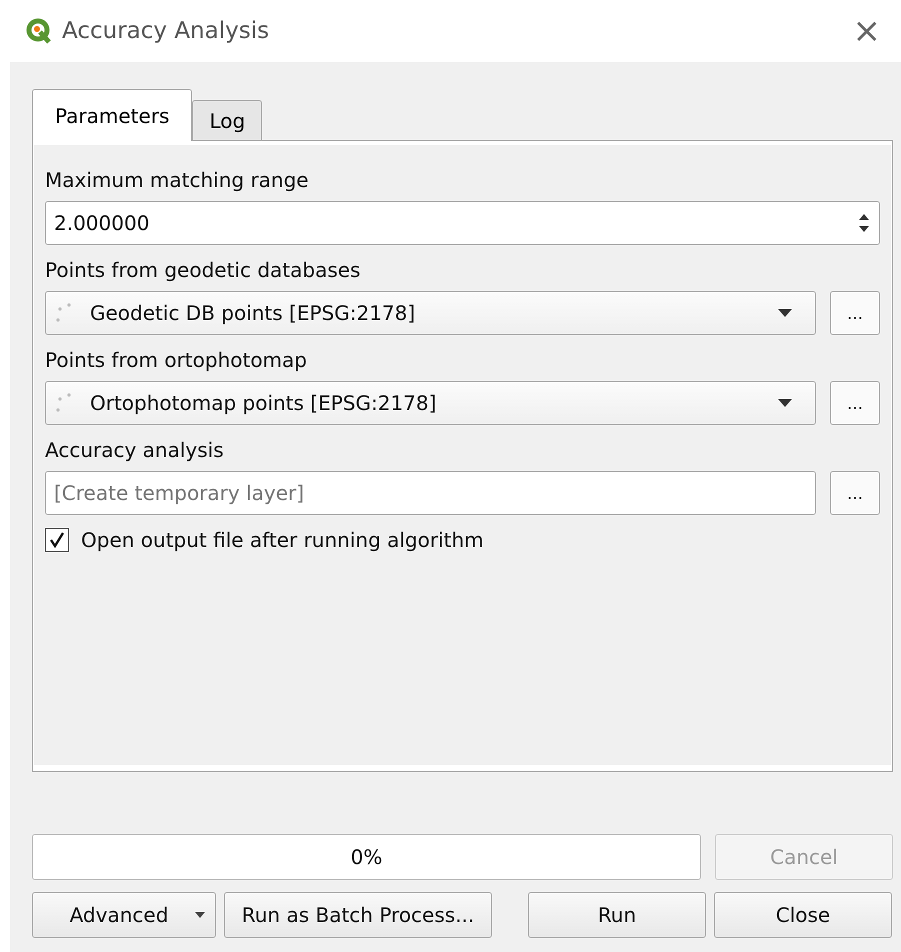  I want to click on field-label: Maximum matching range, so click(177, 180).